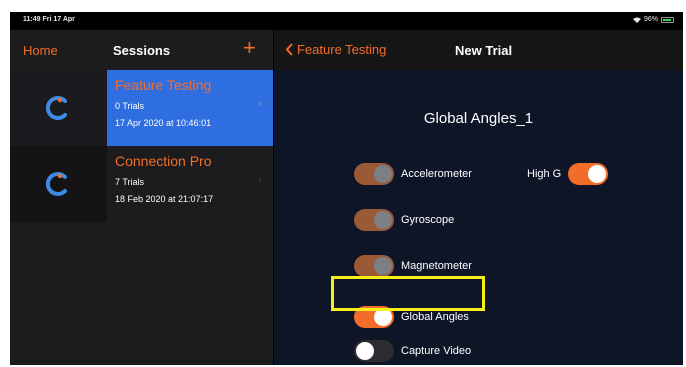  What do you see at coordinates (408, 293) in the screenshot?
I see `highlight-box` at bounding box center [408, 293].